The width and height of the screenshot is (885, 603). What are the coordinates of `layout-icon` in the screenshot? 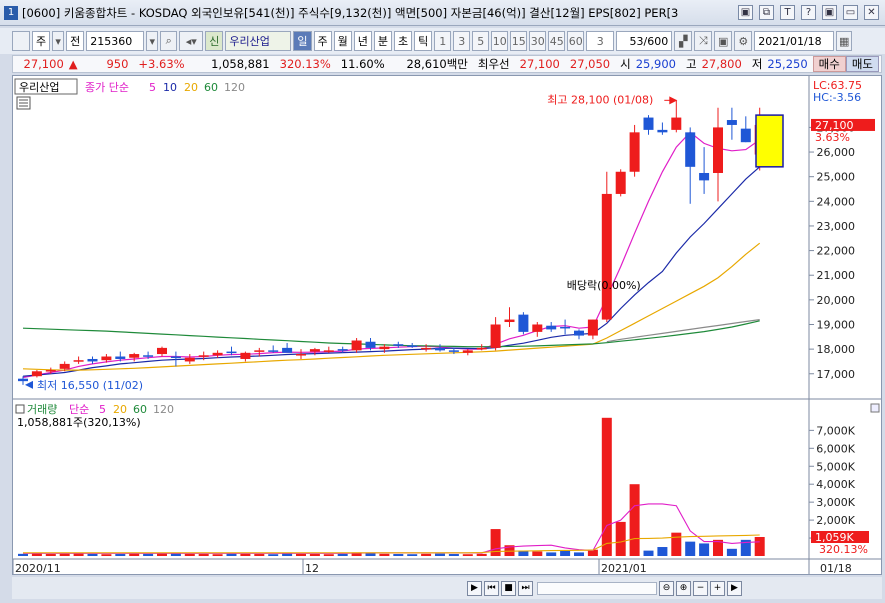 It's located at (21, 41).